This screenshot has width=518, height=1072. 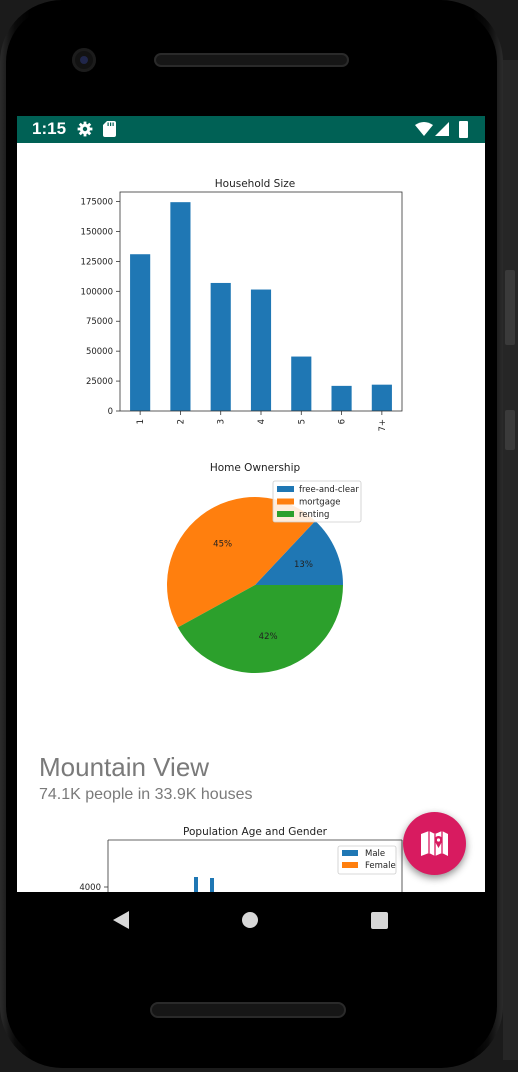 I want to click on status-time: 1:15, so click(x=49, y=128).